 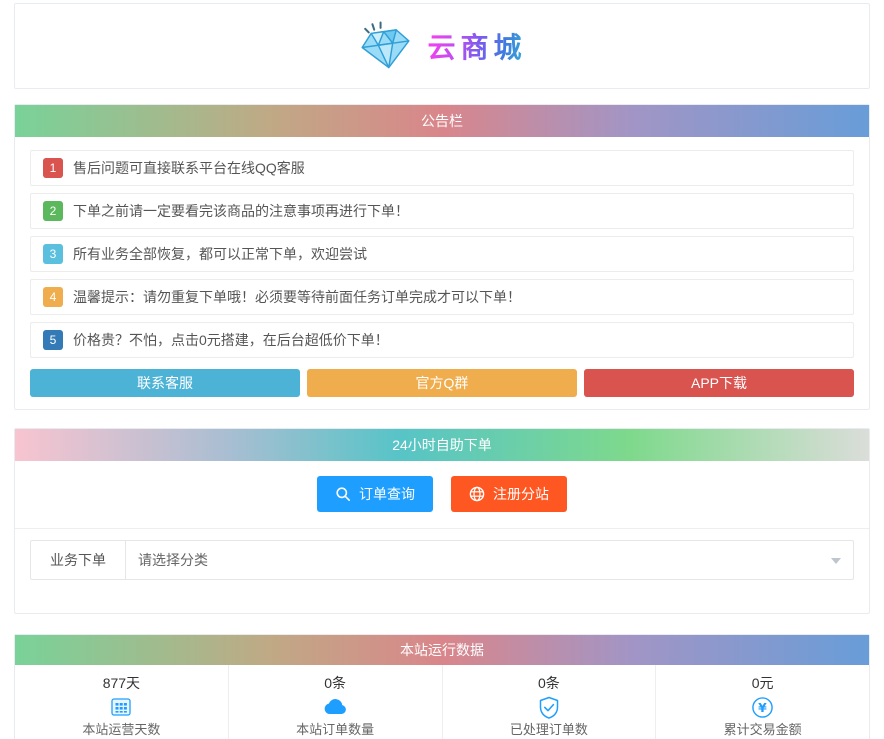 What do you see at coordinates (53, 168) in the screenshot?
I see `notice-number-badge: 1` at bounding box center [53, 168].